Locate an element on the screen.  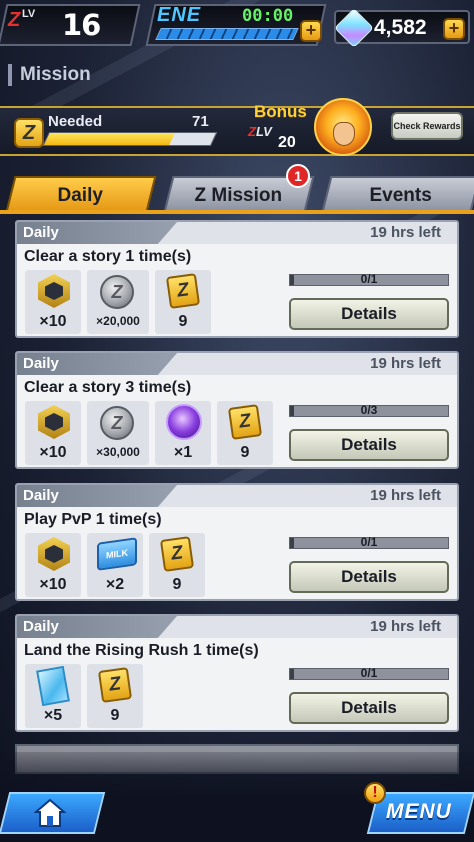
add-energy-button: + is located at coordinates (311, 31).